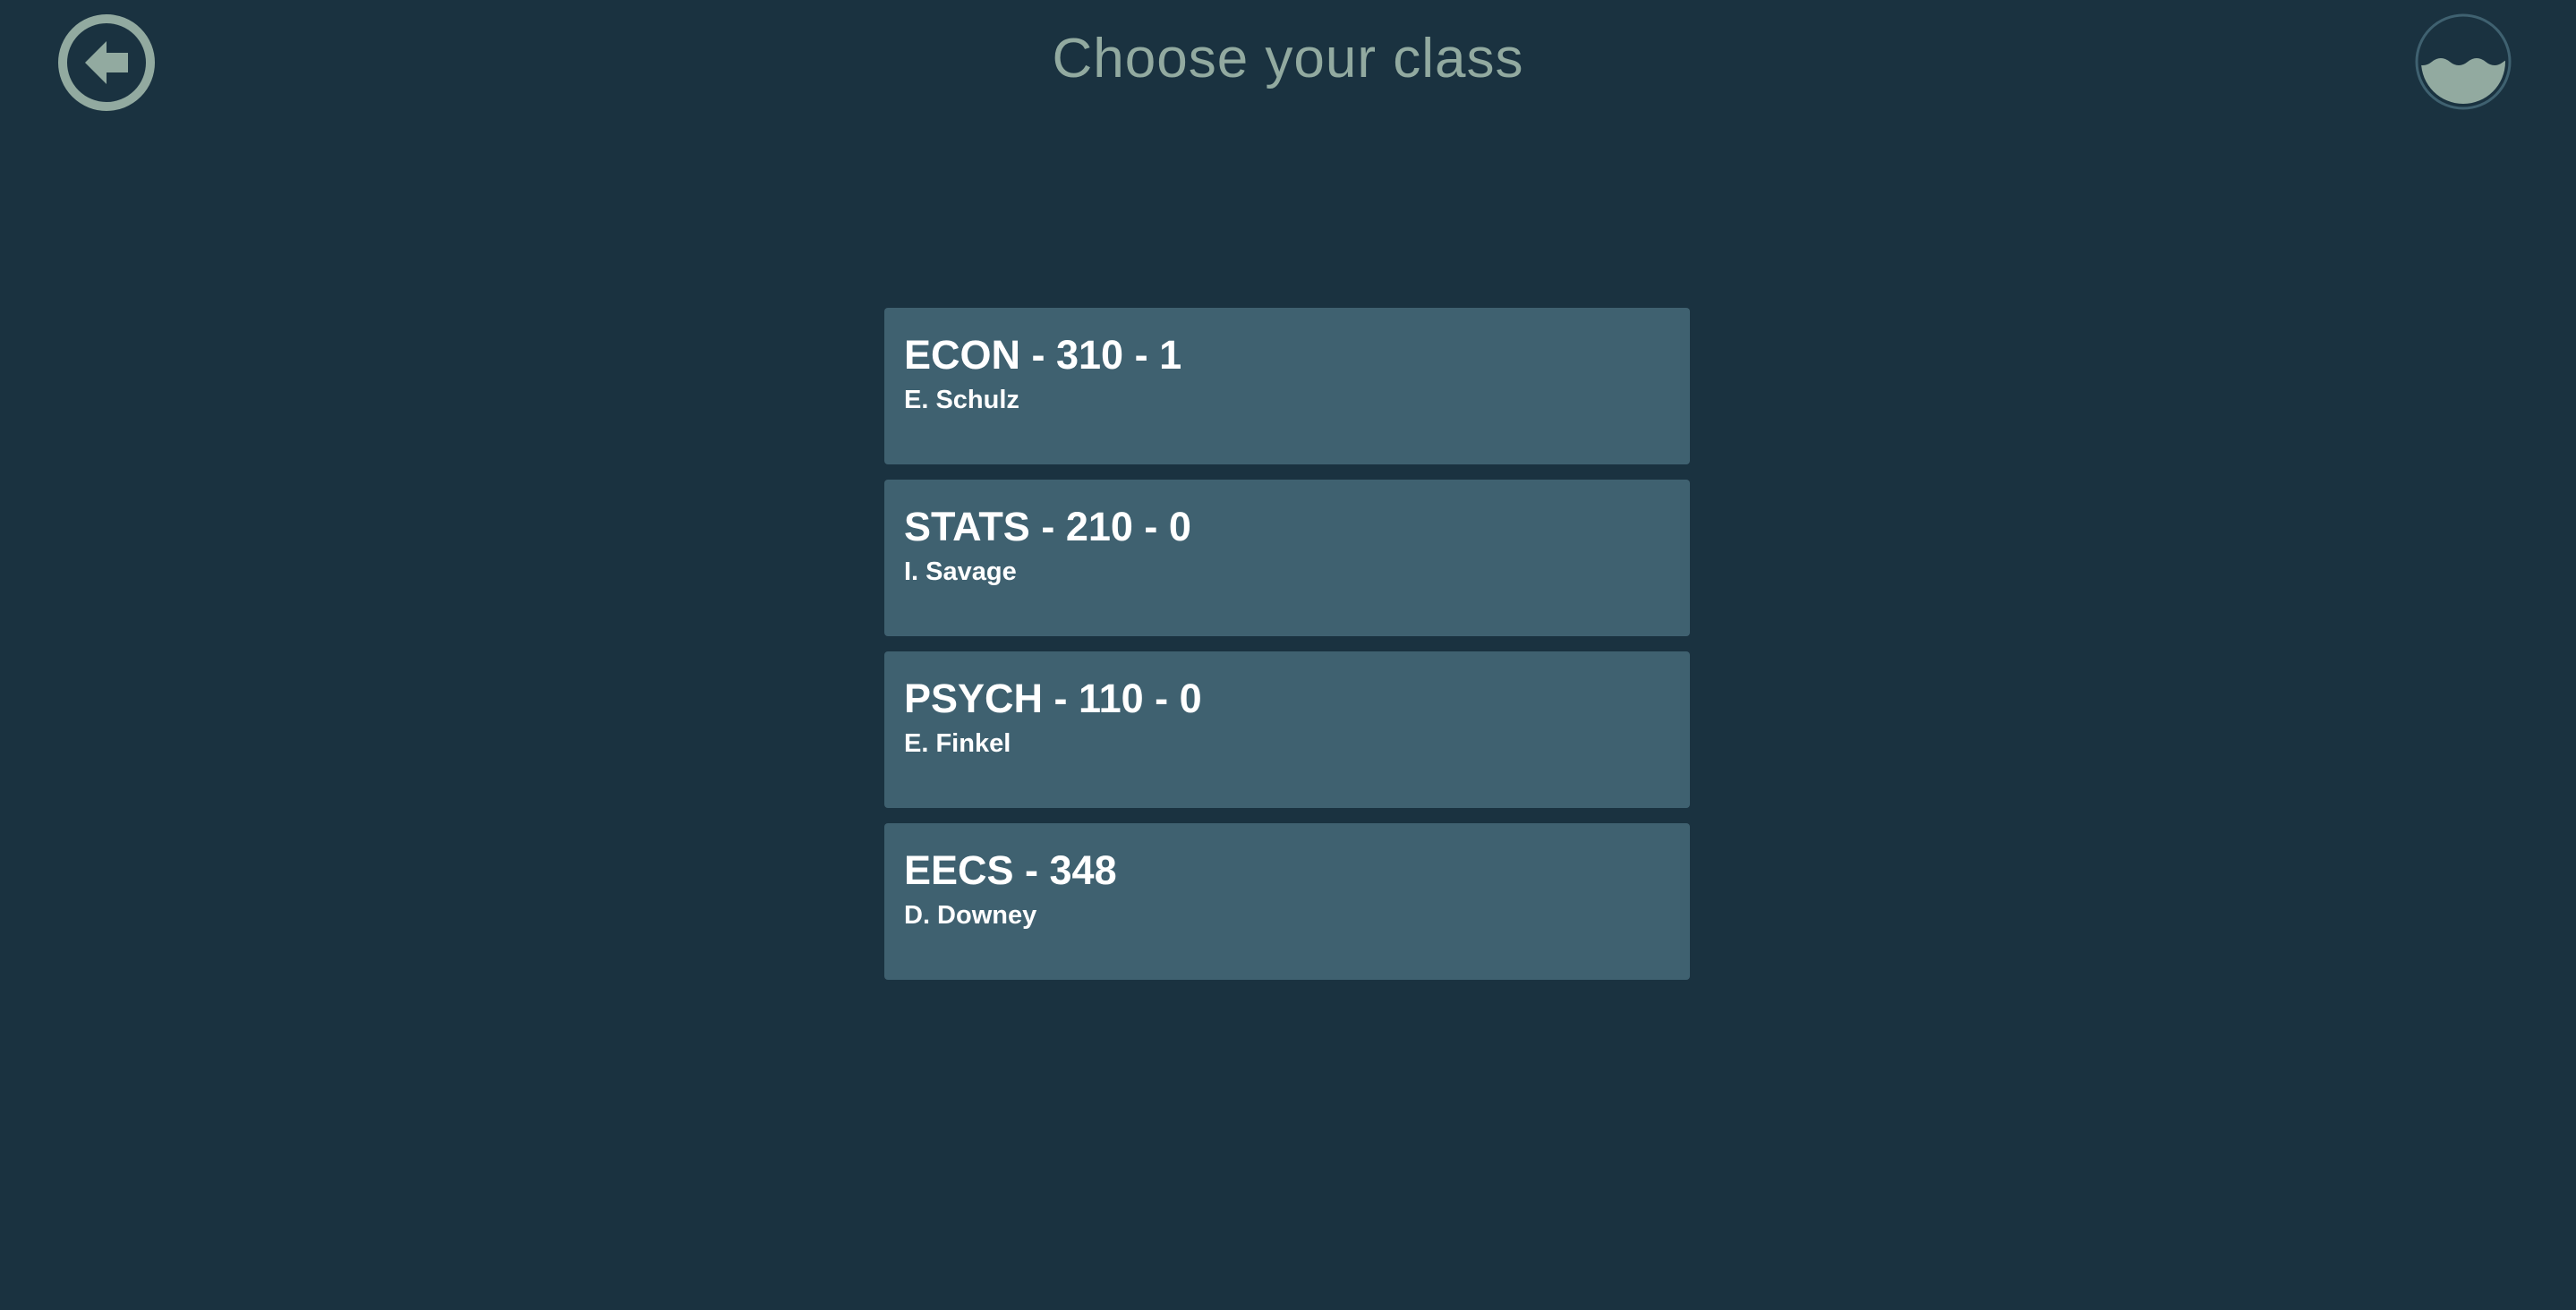 The image size is (2576, 1310). I want to click on class-name: EECS - 348, so click(1010, 870).